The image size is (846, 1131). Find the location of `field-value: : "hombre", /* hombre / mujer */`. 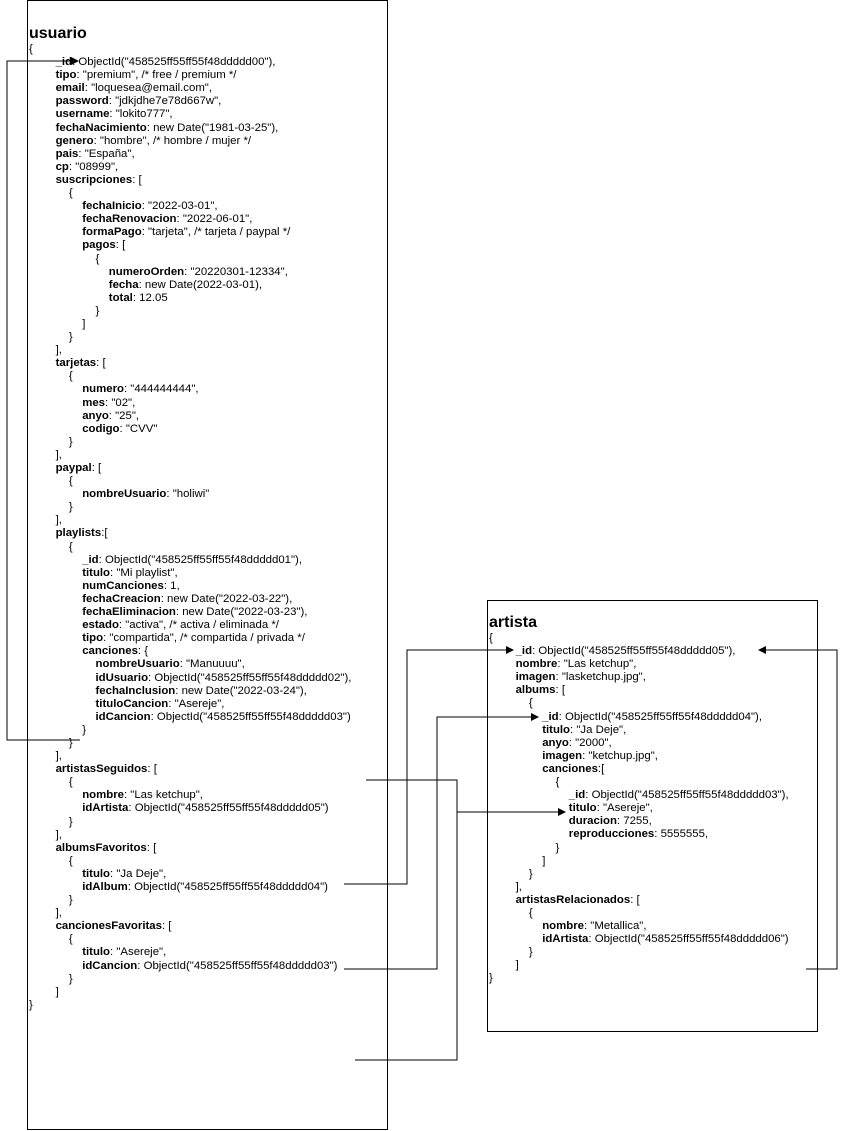

field-value: : "hombre", /* hombre / mujer */ is located at coordinates (172, 140).